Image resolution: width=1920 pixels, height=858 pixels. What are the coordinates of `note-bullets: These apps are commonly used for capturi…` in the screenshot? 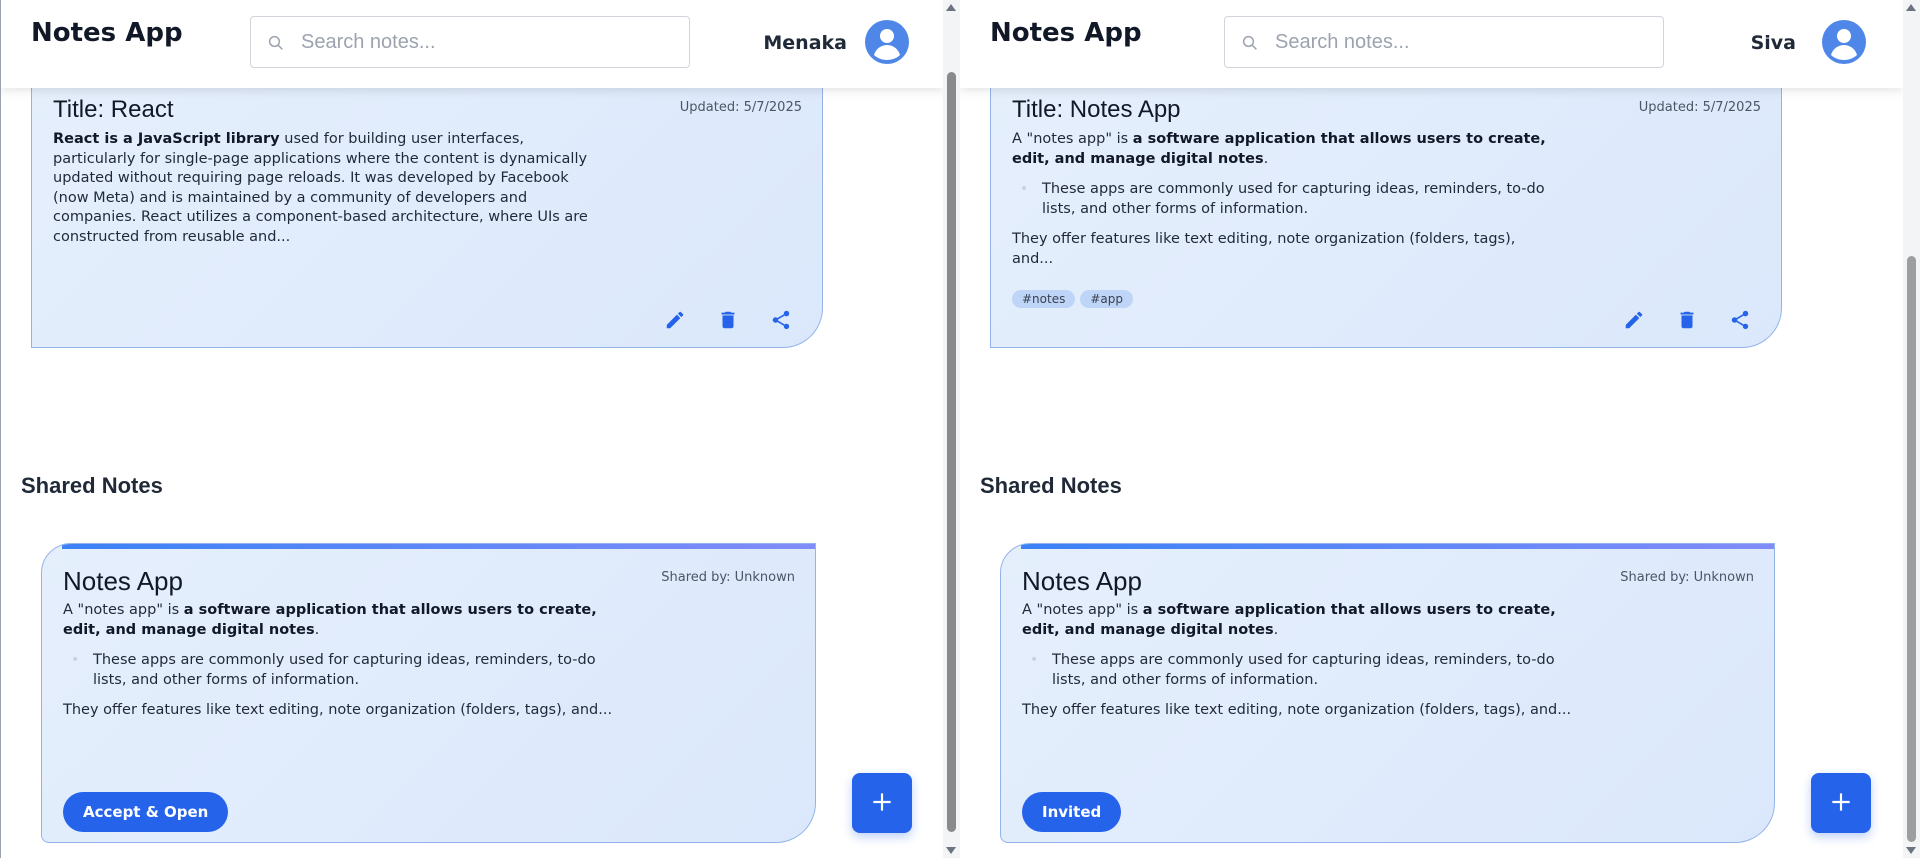 It's located at (1286, 199).